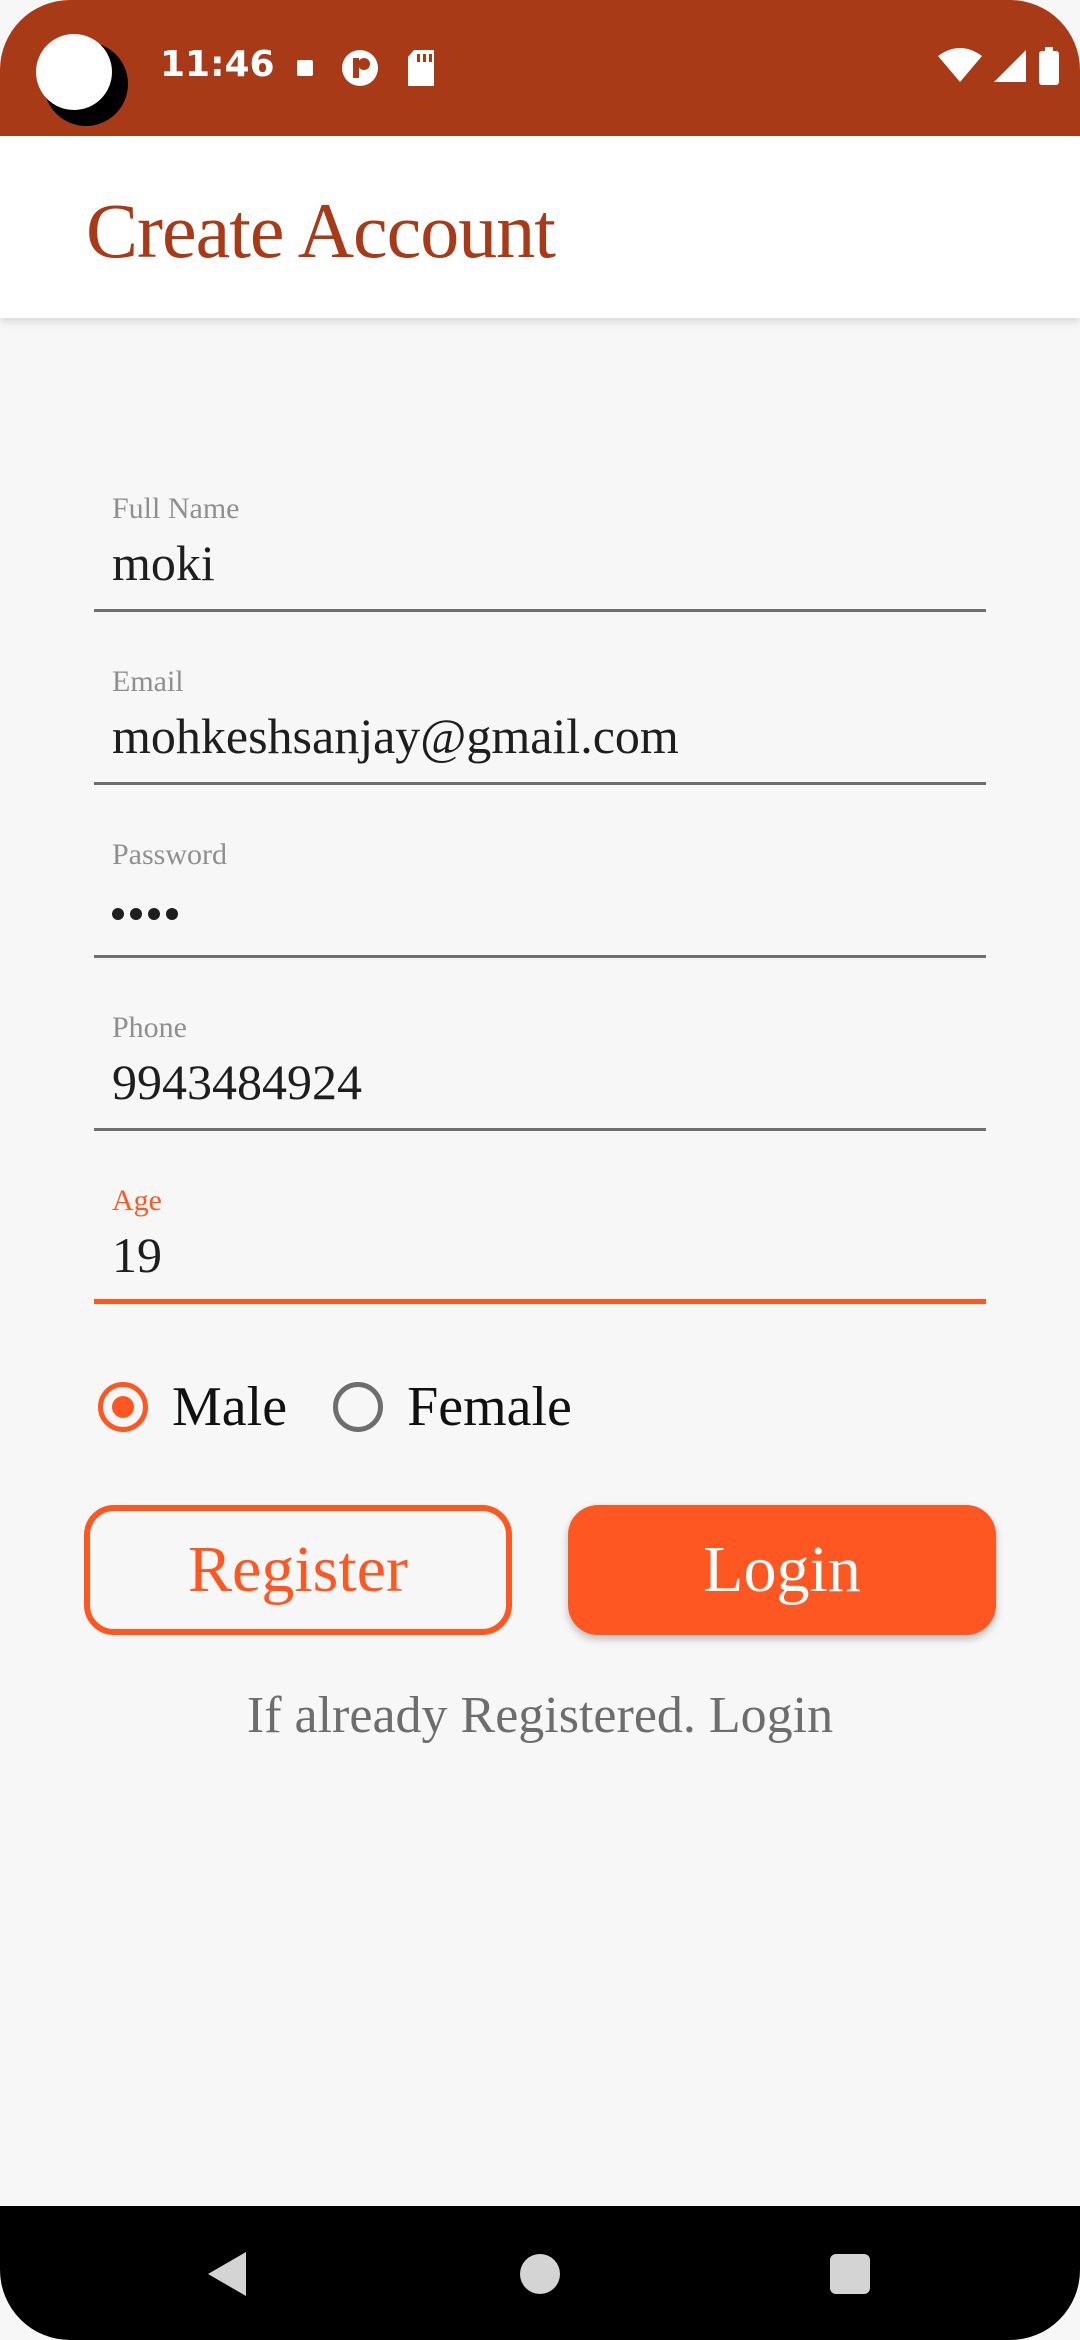 This screenshot has height=2340, width=1080. I want to click on sd-card-icon, so click(421, 70).